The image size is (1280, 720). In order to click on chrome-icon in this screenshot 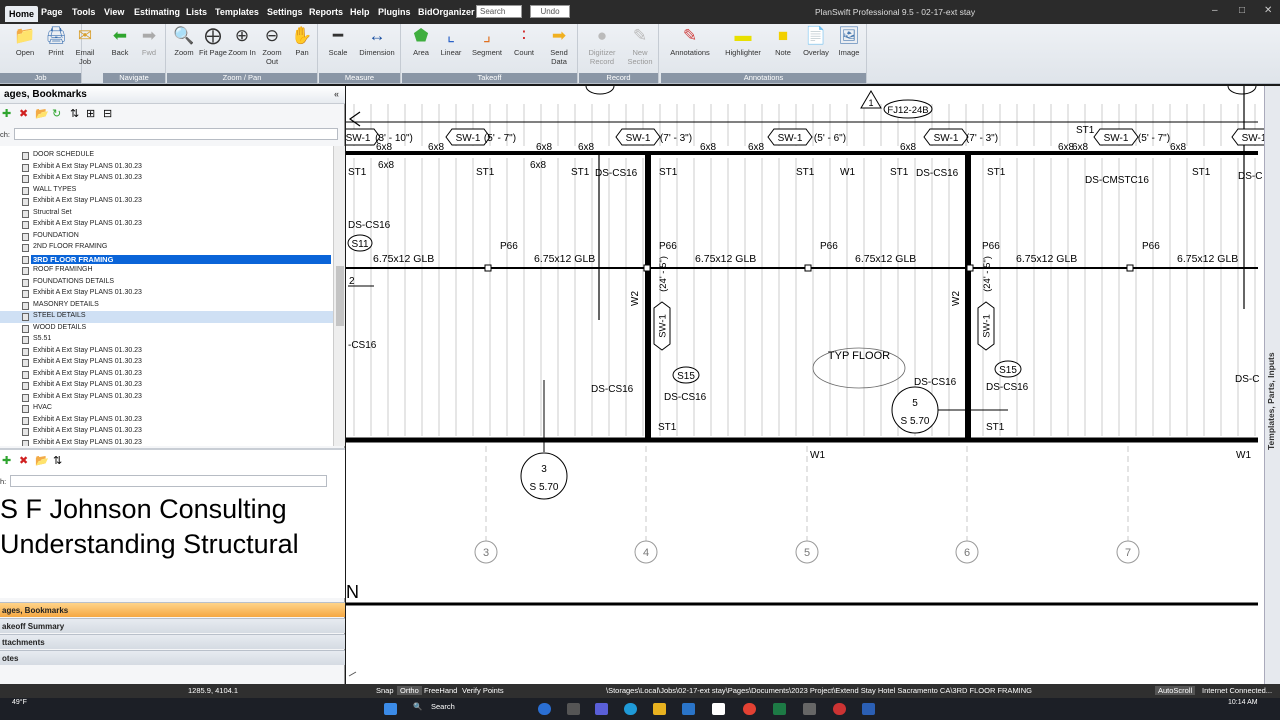, I will do `click(749, 709)`.